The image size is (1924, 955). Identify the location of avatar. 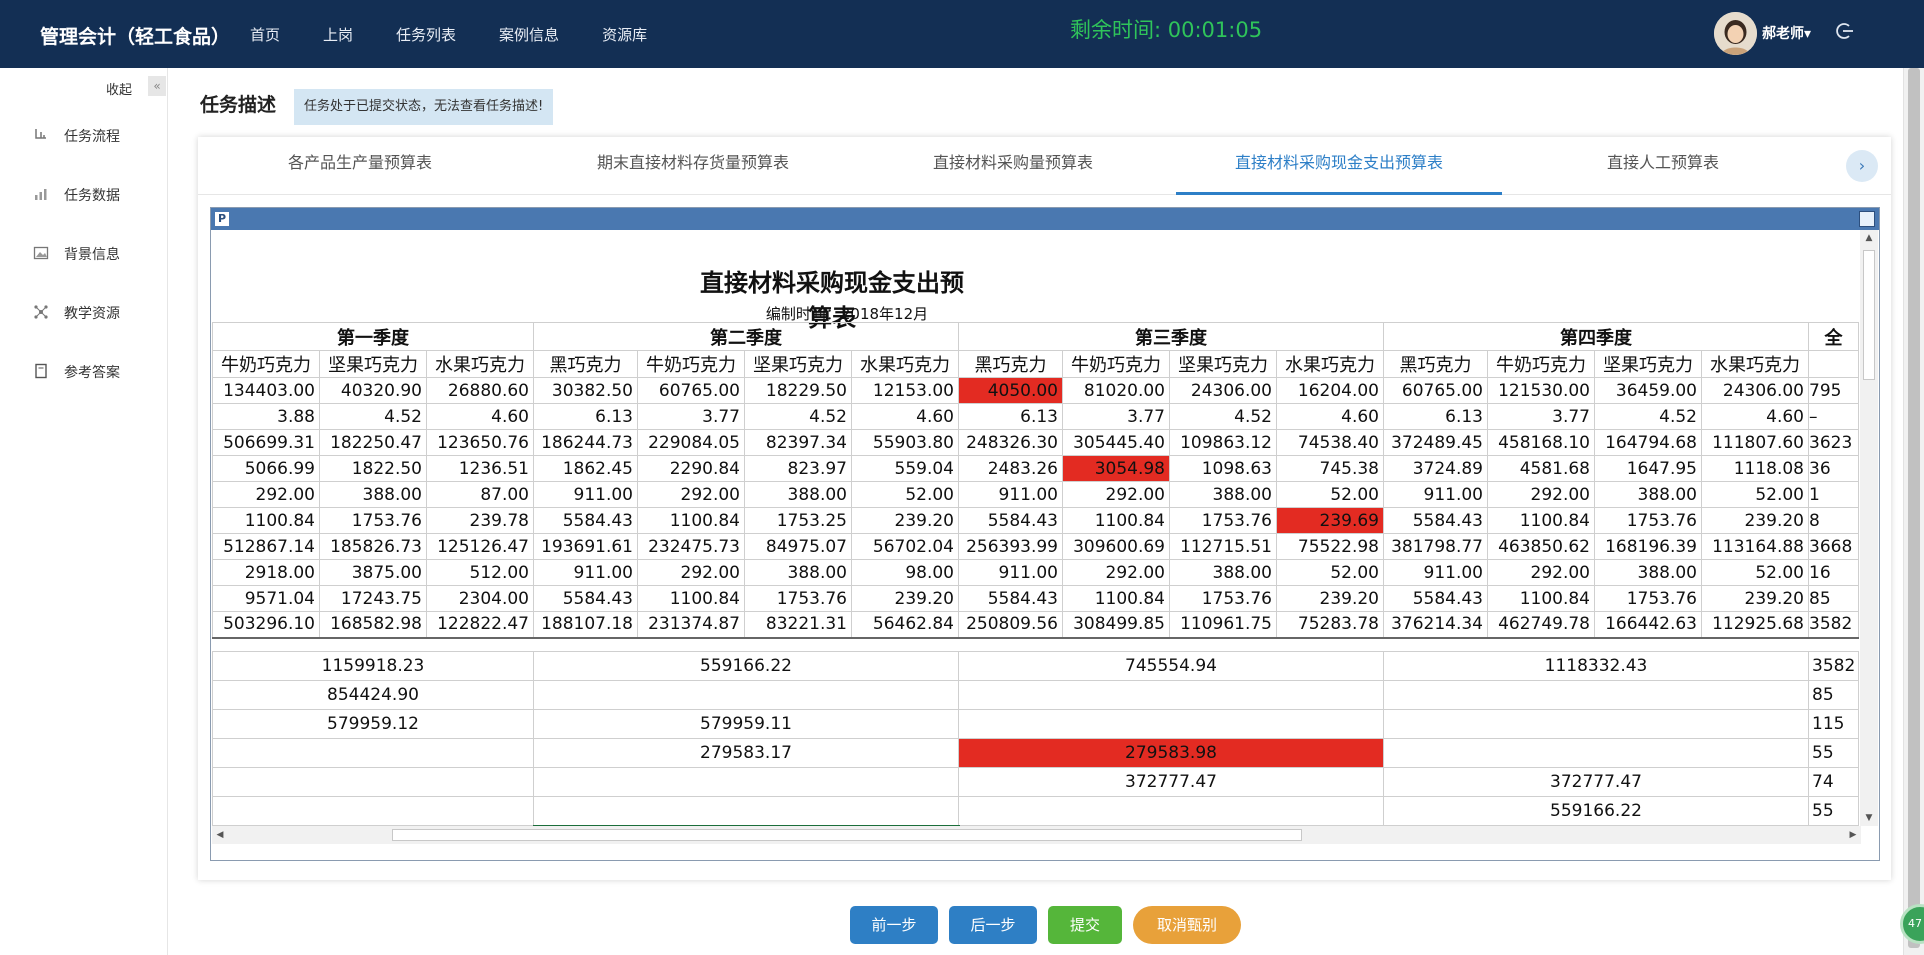
(1735, 33).